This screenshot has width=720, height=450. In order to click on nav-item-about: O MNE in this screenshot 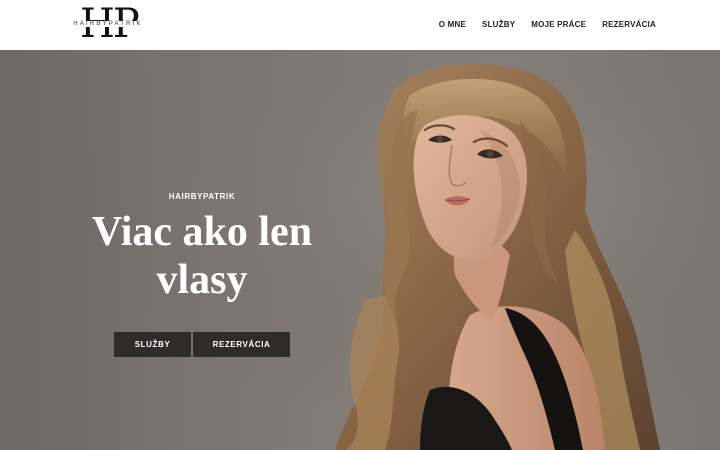, I will do `click(452, 25)`.